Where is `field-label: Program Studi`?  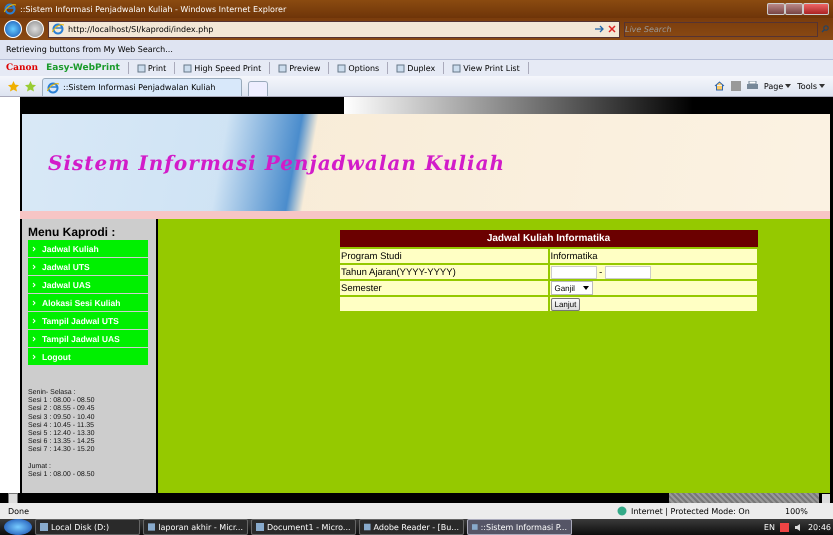 field-label: Program Studi is located at coordinates (443, 256).